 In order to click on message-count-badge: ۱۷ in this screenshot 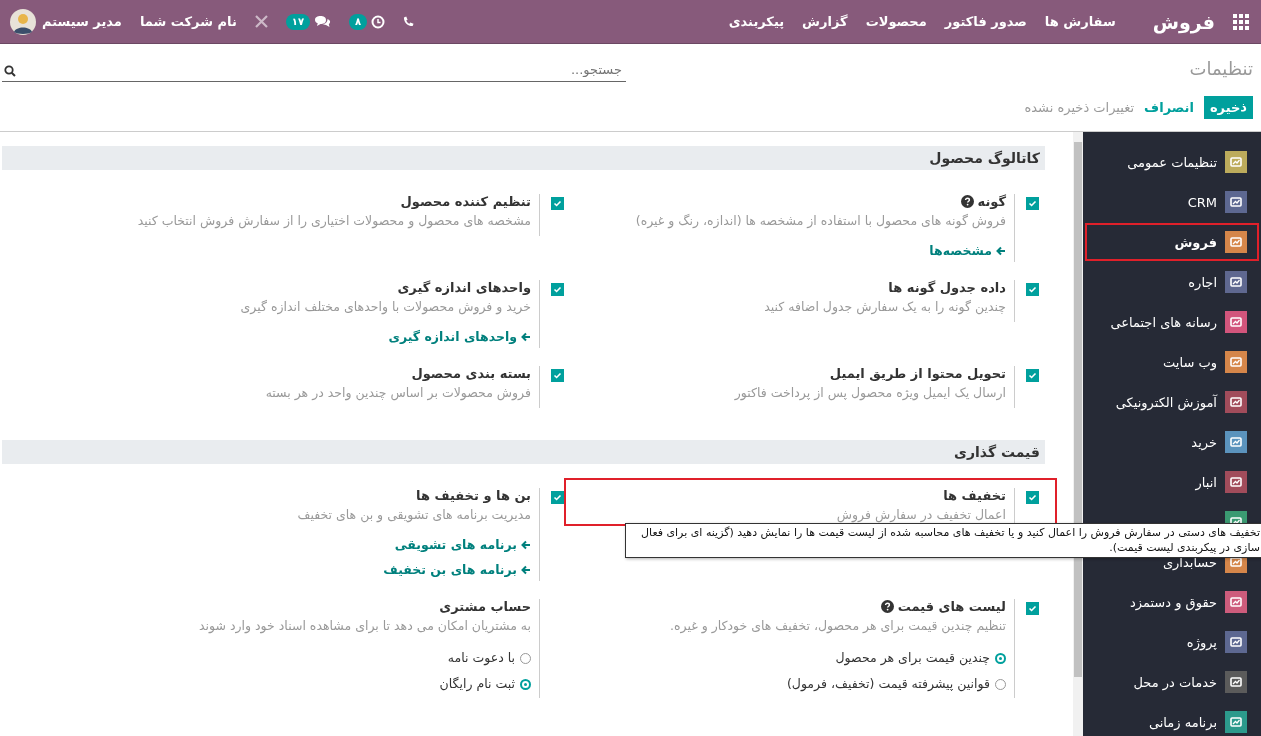, I will do `click(297, 21)`.